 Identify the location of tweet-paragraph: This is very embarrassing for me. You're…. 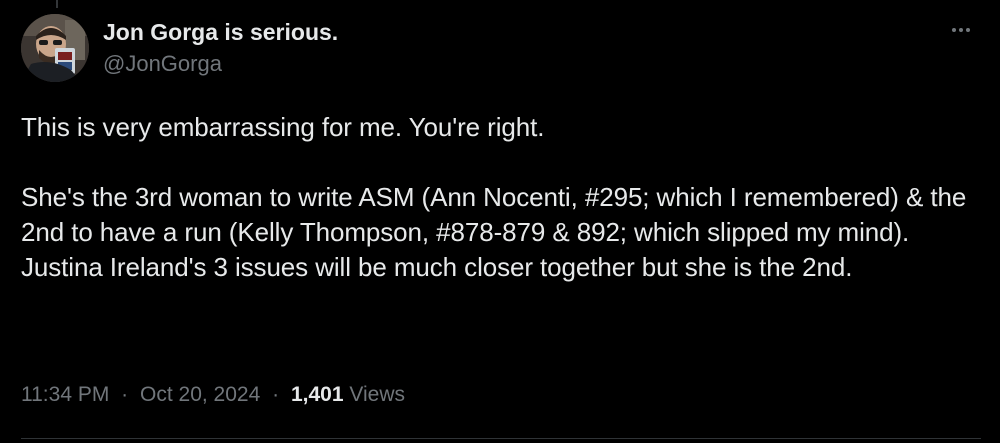
(283, 127).